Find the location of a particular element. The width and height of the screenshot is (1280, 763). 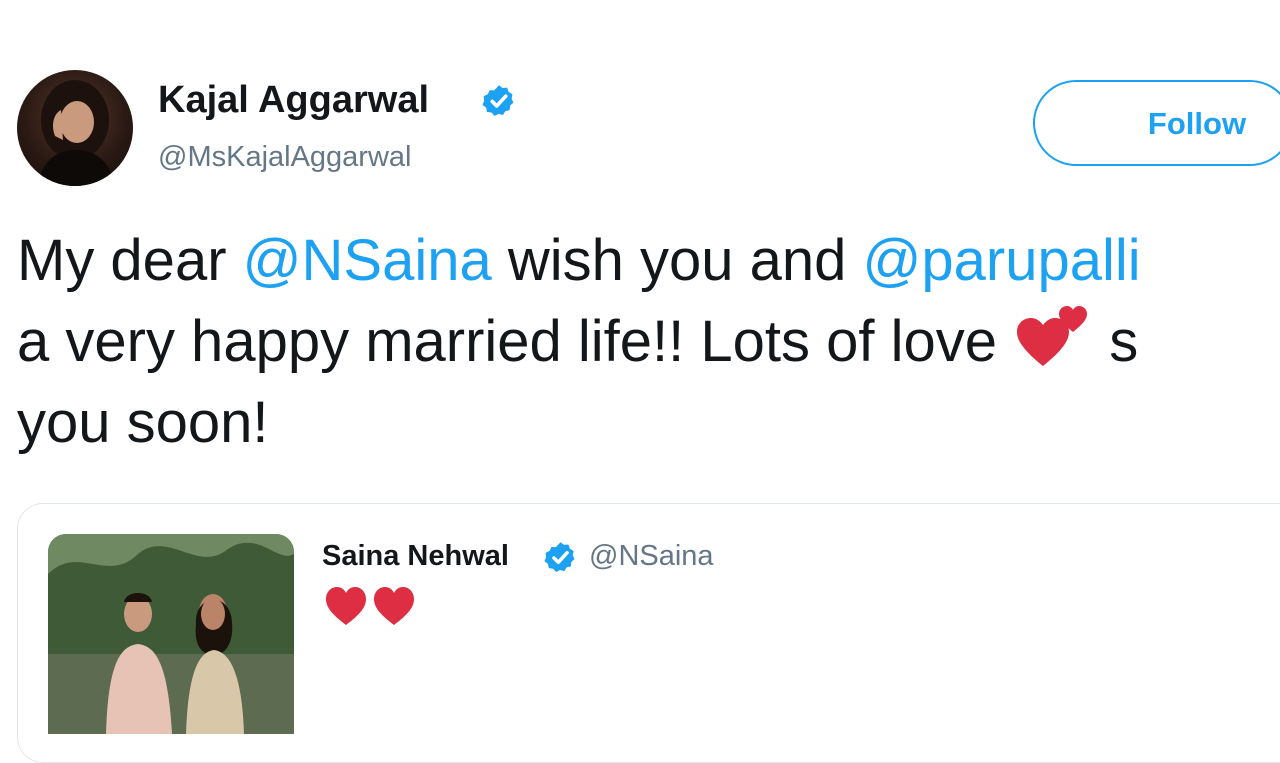

quoted-author-handle: @NSaina is located at coordinates (651, 556).